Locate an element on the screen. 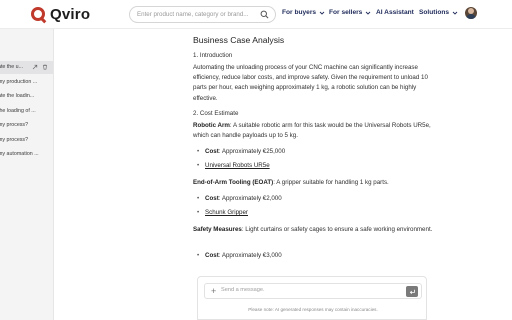  nav-ai-assistant: AI Assistant is located at coordinates (395, 12).